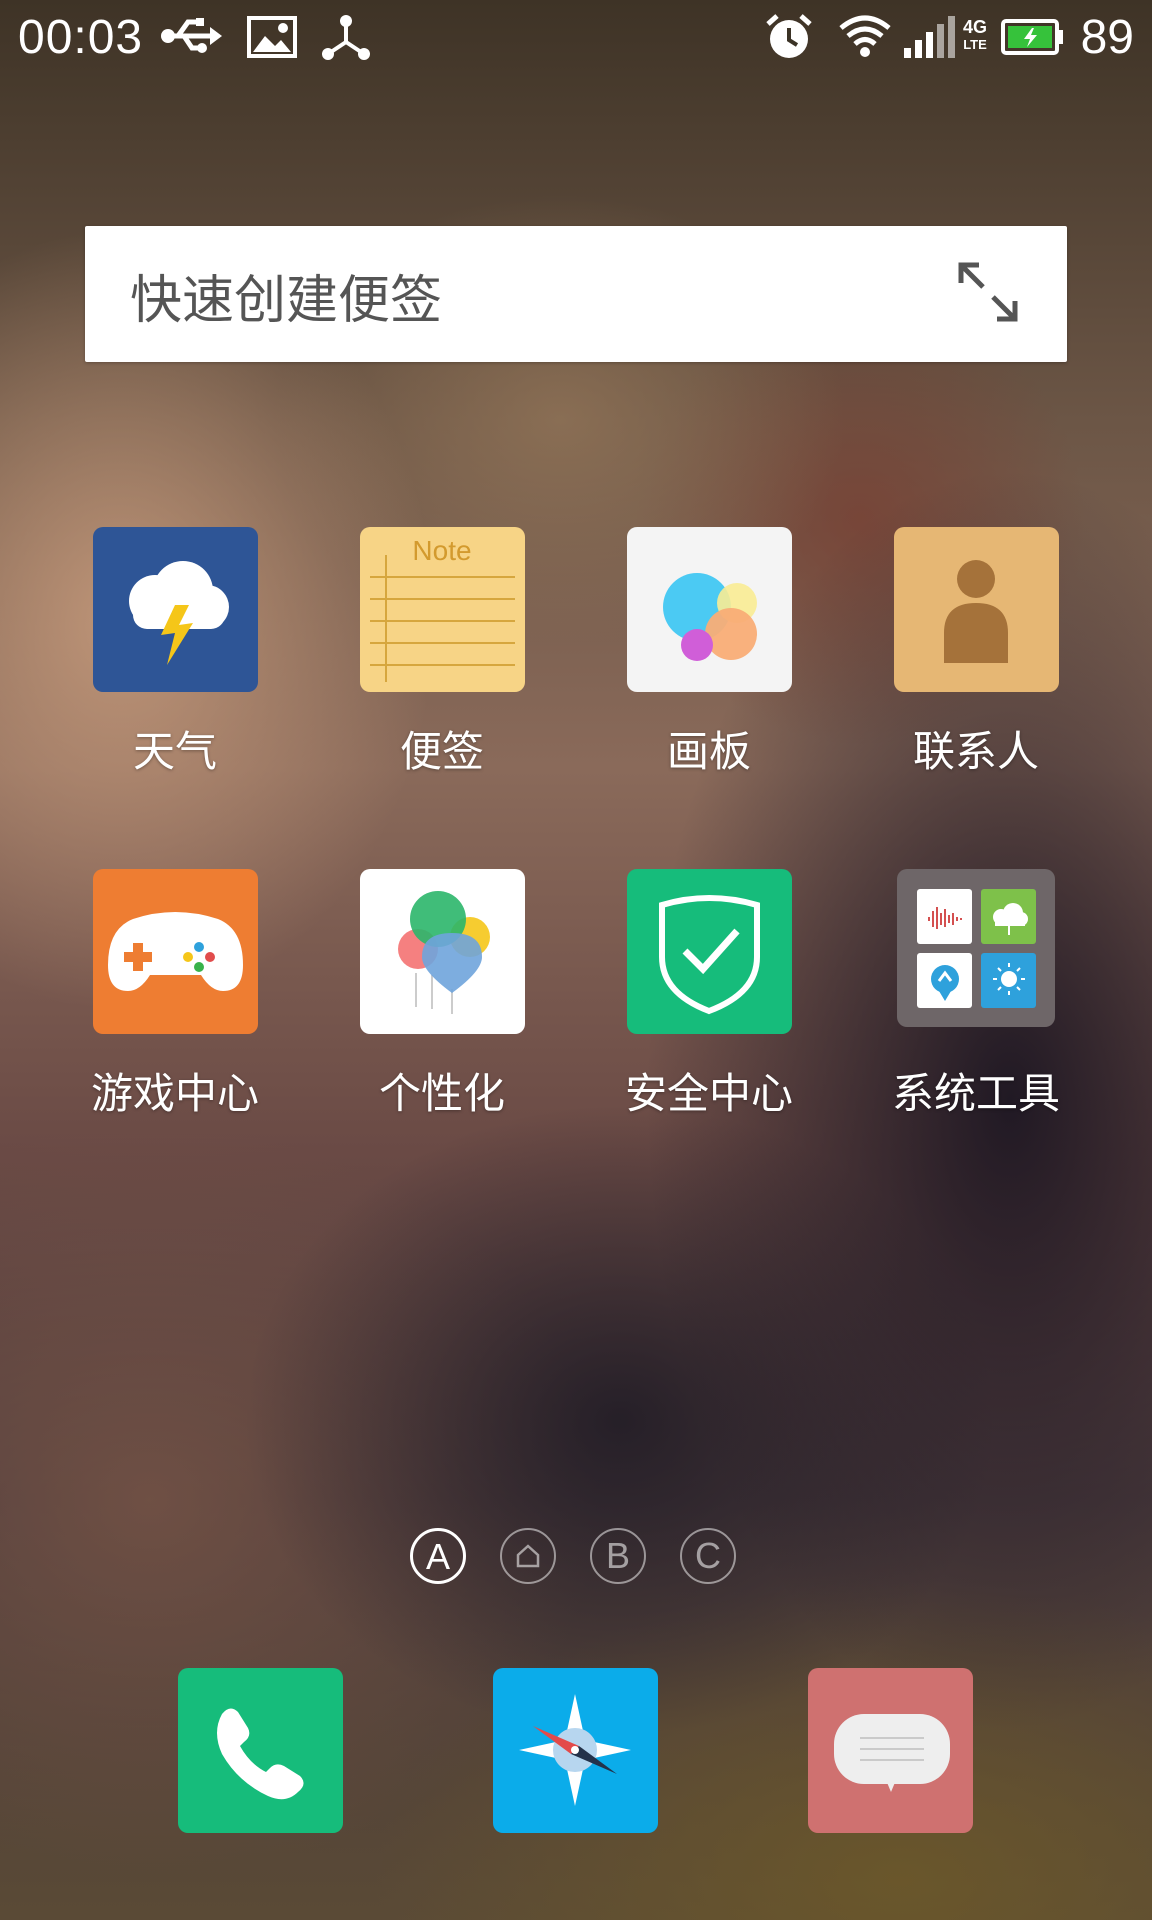 The width and height of the screenshot is (1152, 1920). I want to click on folder-icon, so click(976, 948).